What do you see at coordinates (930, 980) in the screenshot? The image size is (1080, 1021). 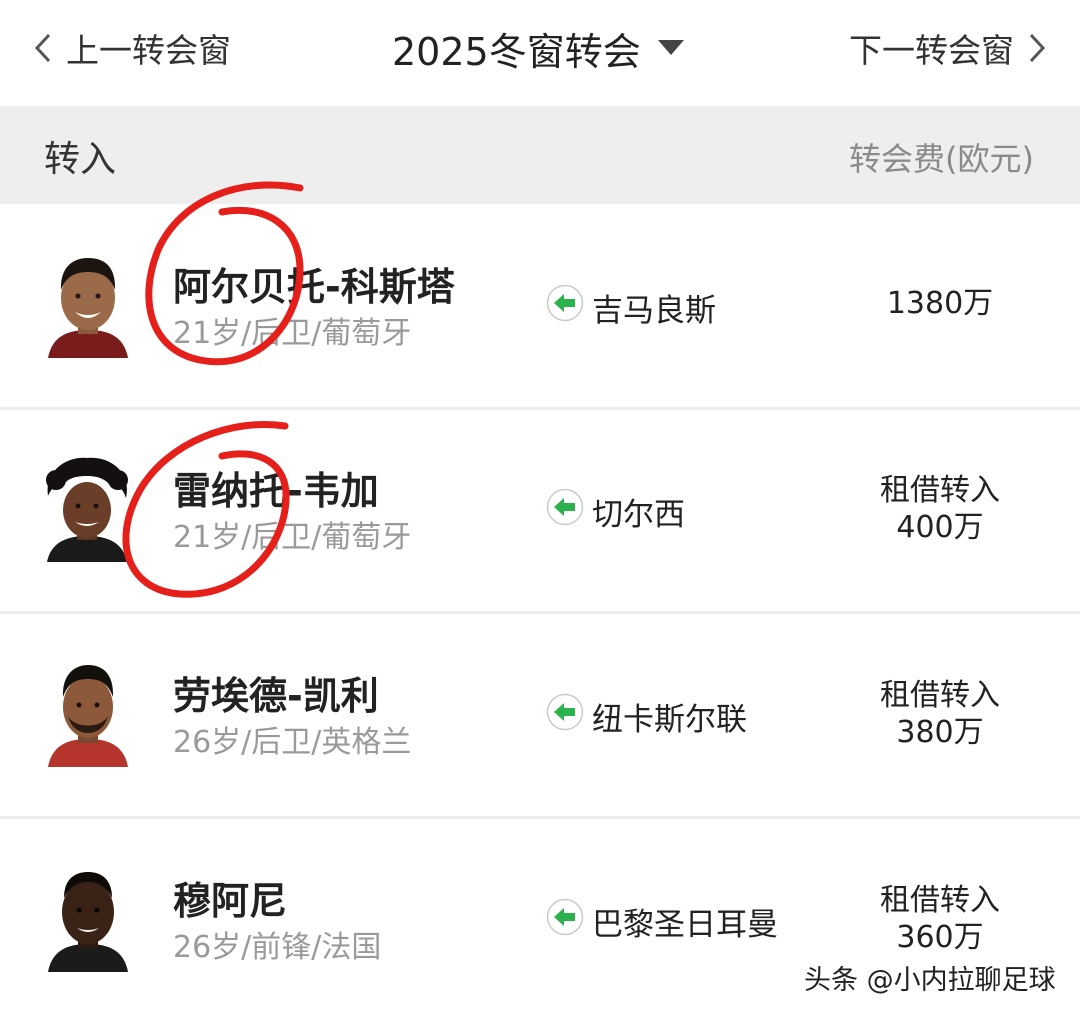 I see `watermark: 头条 @小内拉聊足球` at bounding box center [930, 980].